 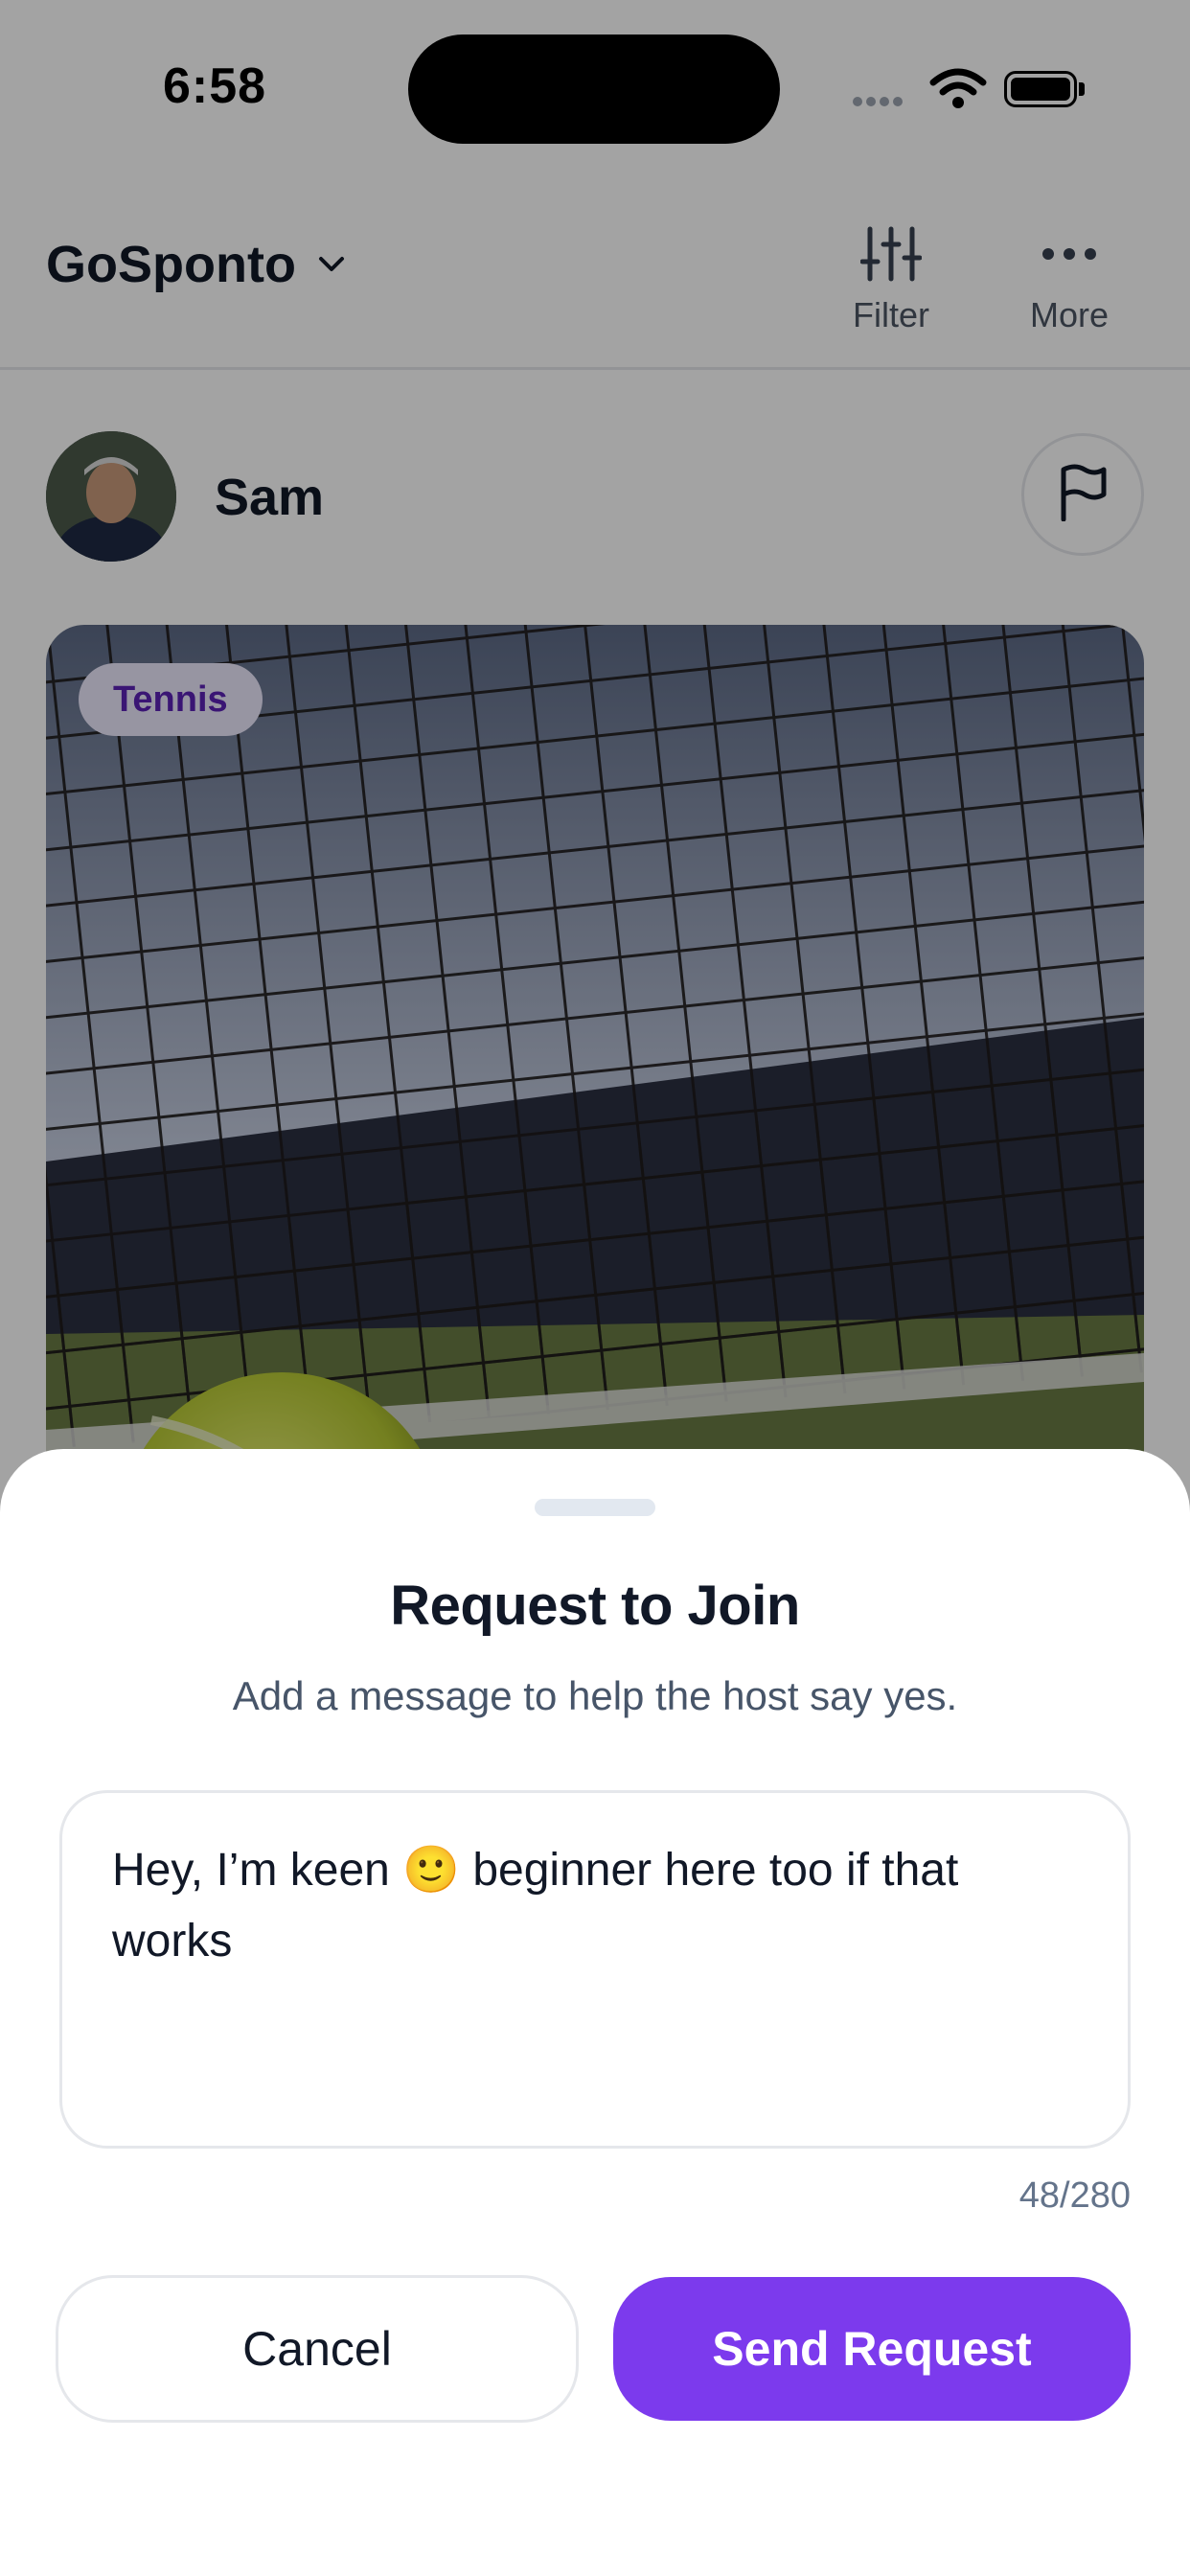 What do you see at coordinates (1074, 2195) in the screenshot?
I see `character-counter: 48/280` at bounding box center [1074, 2195].